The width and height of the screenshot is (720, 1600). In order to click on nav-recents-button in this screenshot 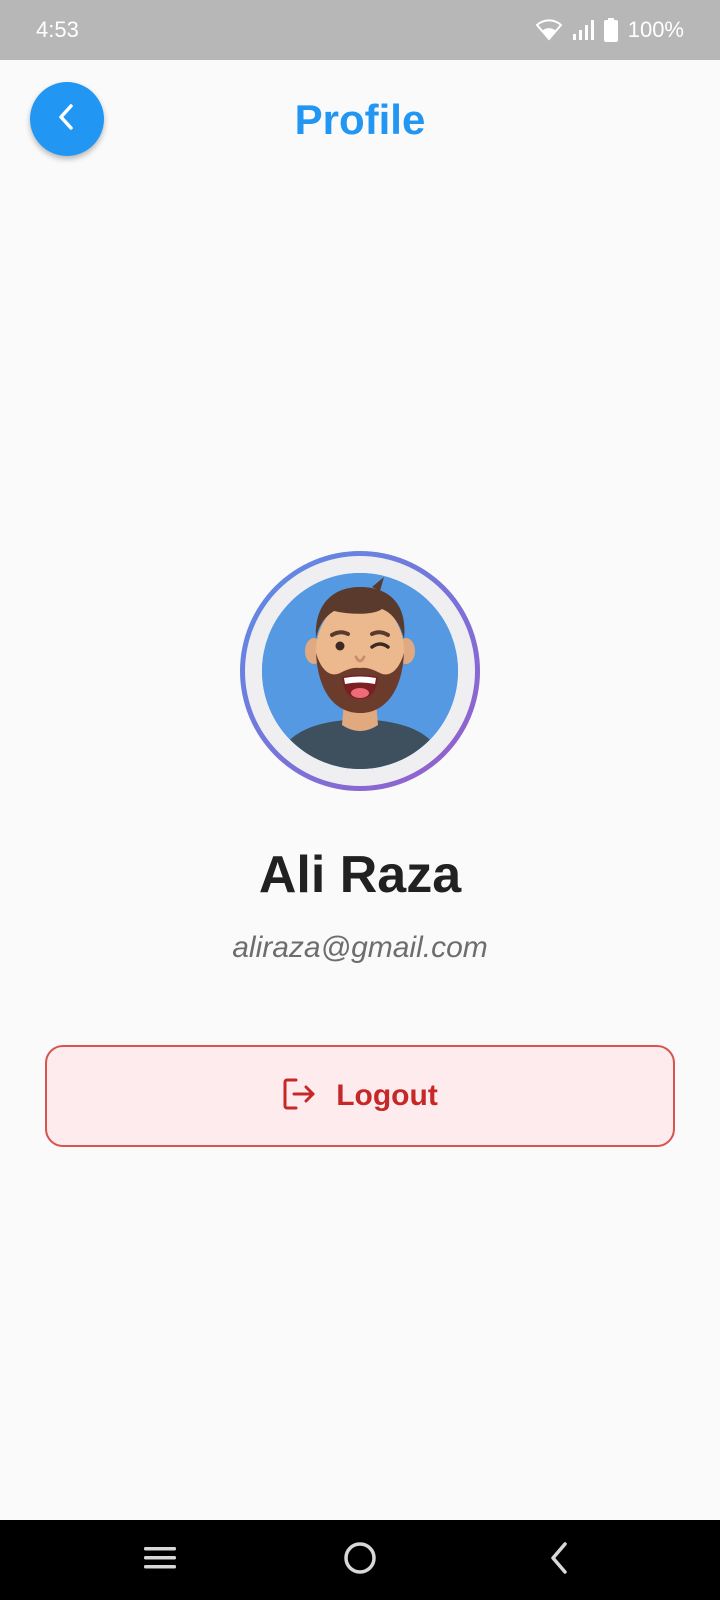, I will do `click(160, 1560)`.